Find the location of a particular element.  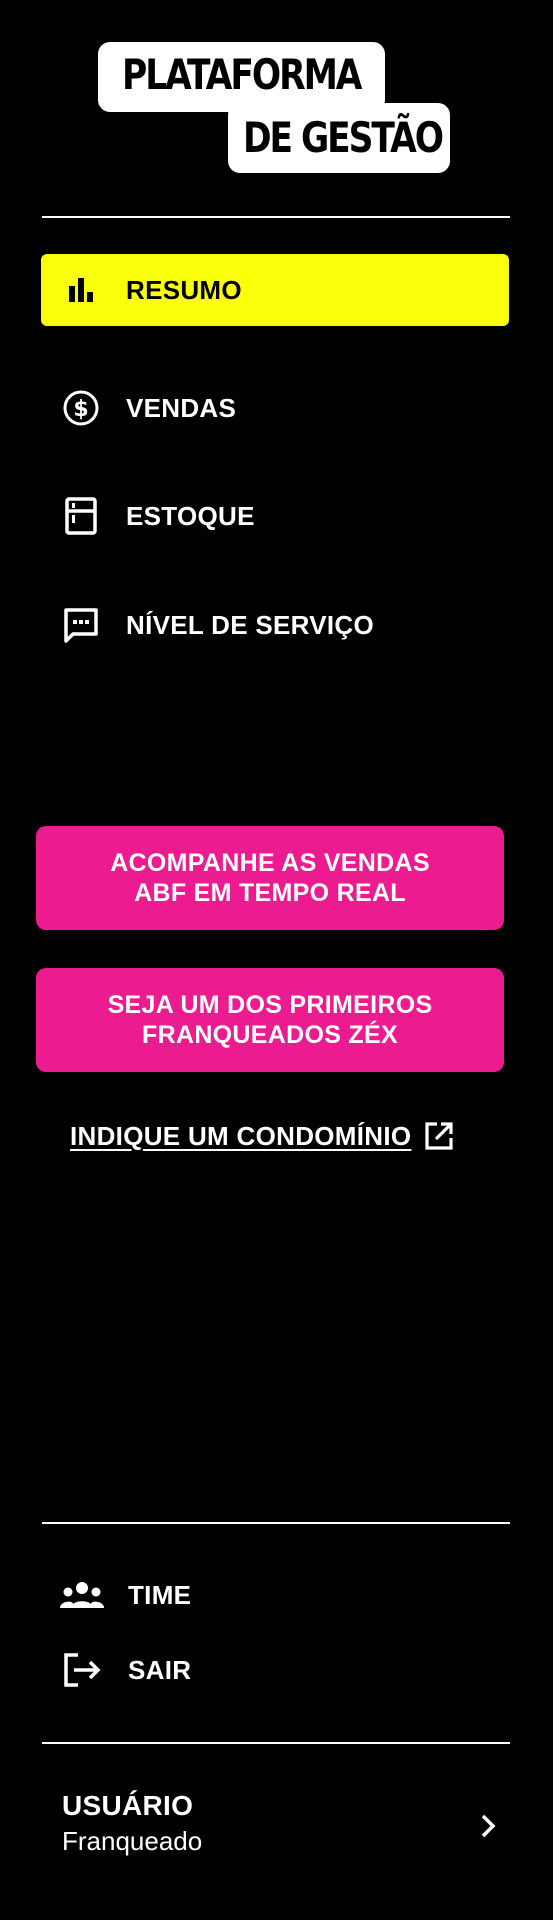

dollar-circle-icon: $ is located at coordinates (81, 408).